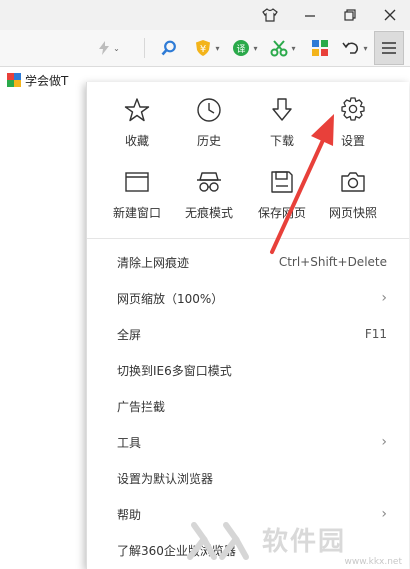 This screenshot has height=569, width=410. I want to click on hamburger-icon, so click(389, 48).